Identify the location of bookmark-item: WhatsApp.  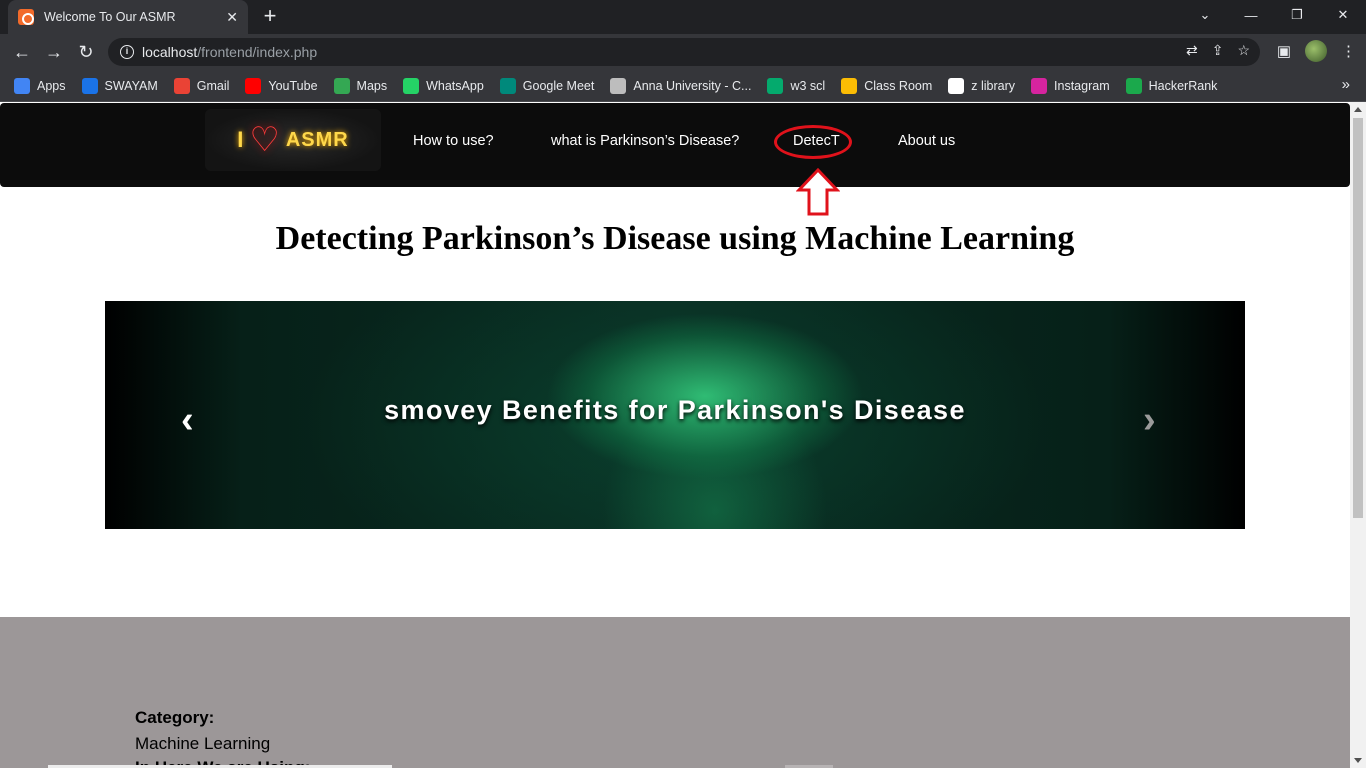
(443, 85).